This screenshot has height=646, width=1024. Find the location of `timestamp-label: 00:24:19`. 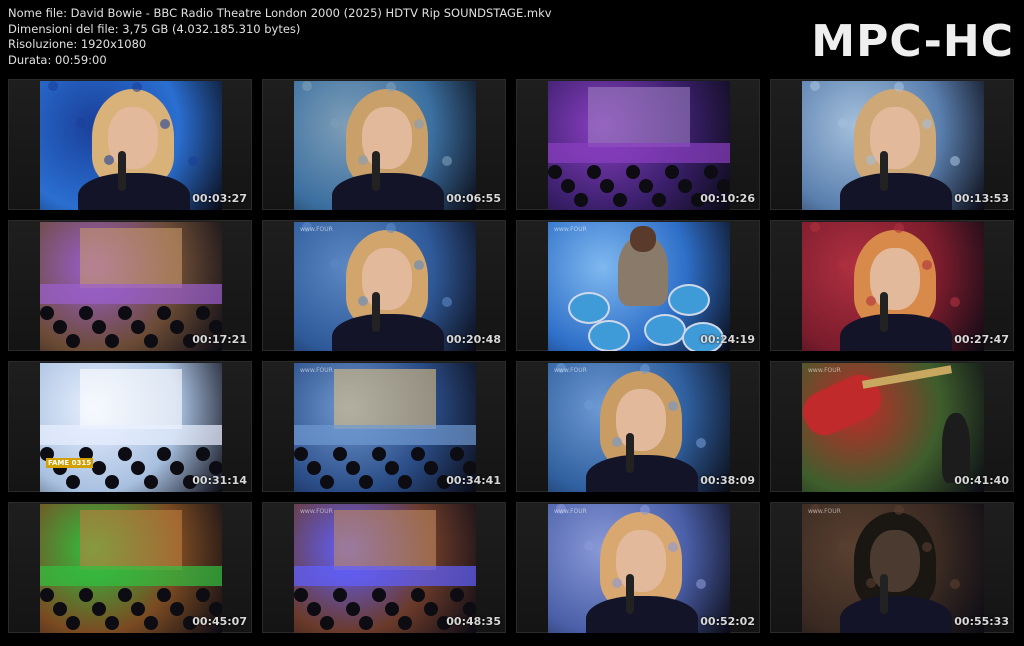

timestamp-label: 00:24:19 is located at coordinates (727, 339).